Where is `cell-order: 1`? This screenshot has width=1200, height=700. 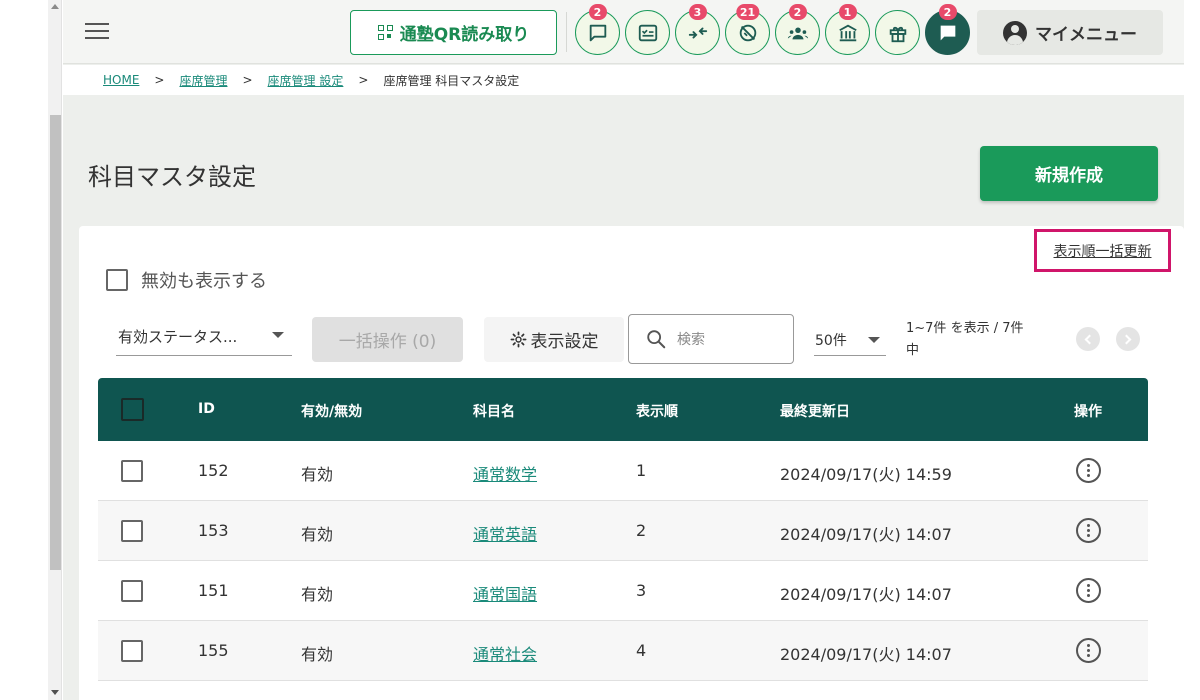 cell-order: 1 is located at coordinates (641, 470).